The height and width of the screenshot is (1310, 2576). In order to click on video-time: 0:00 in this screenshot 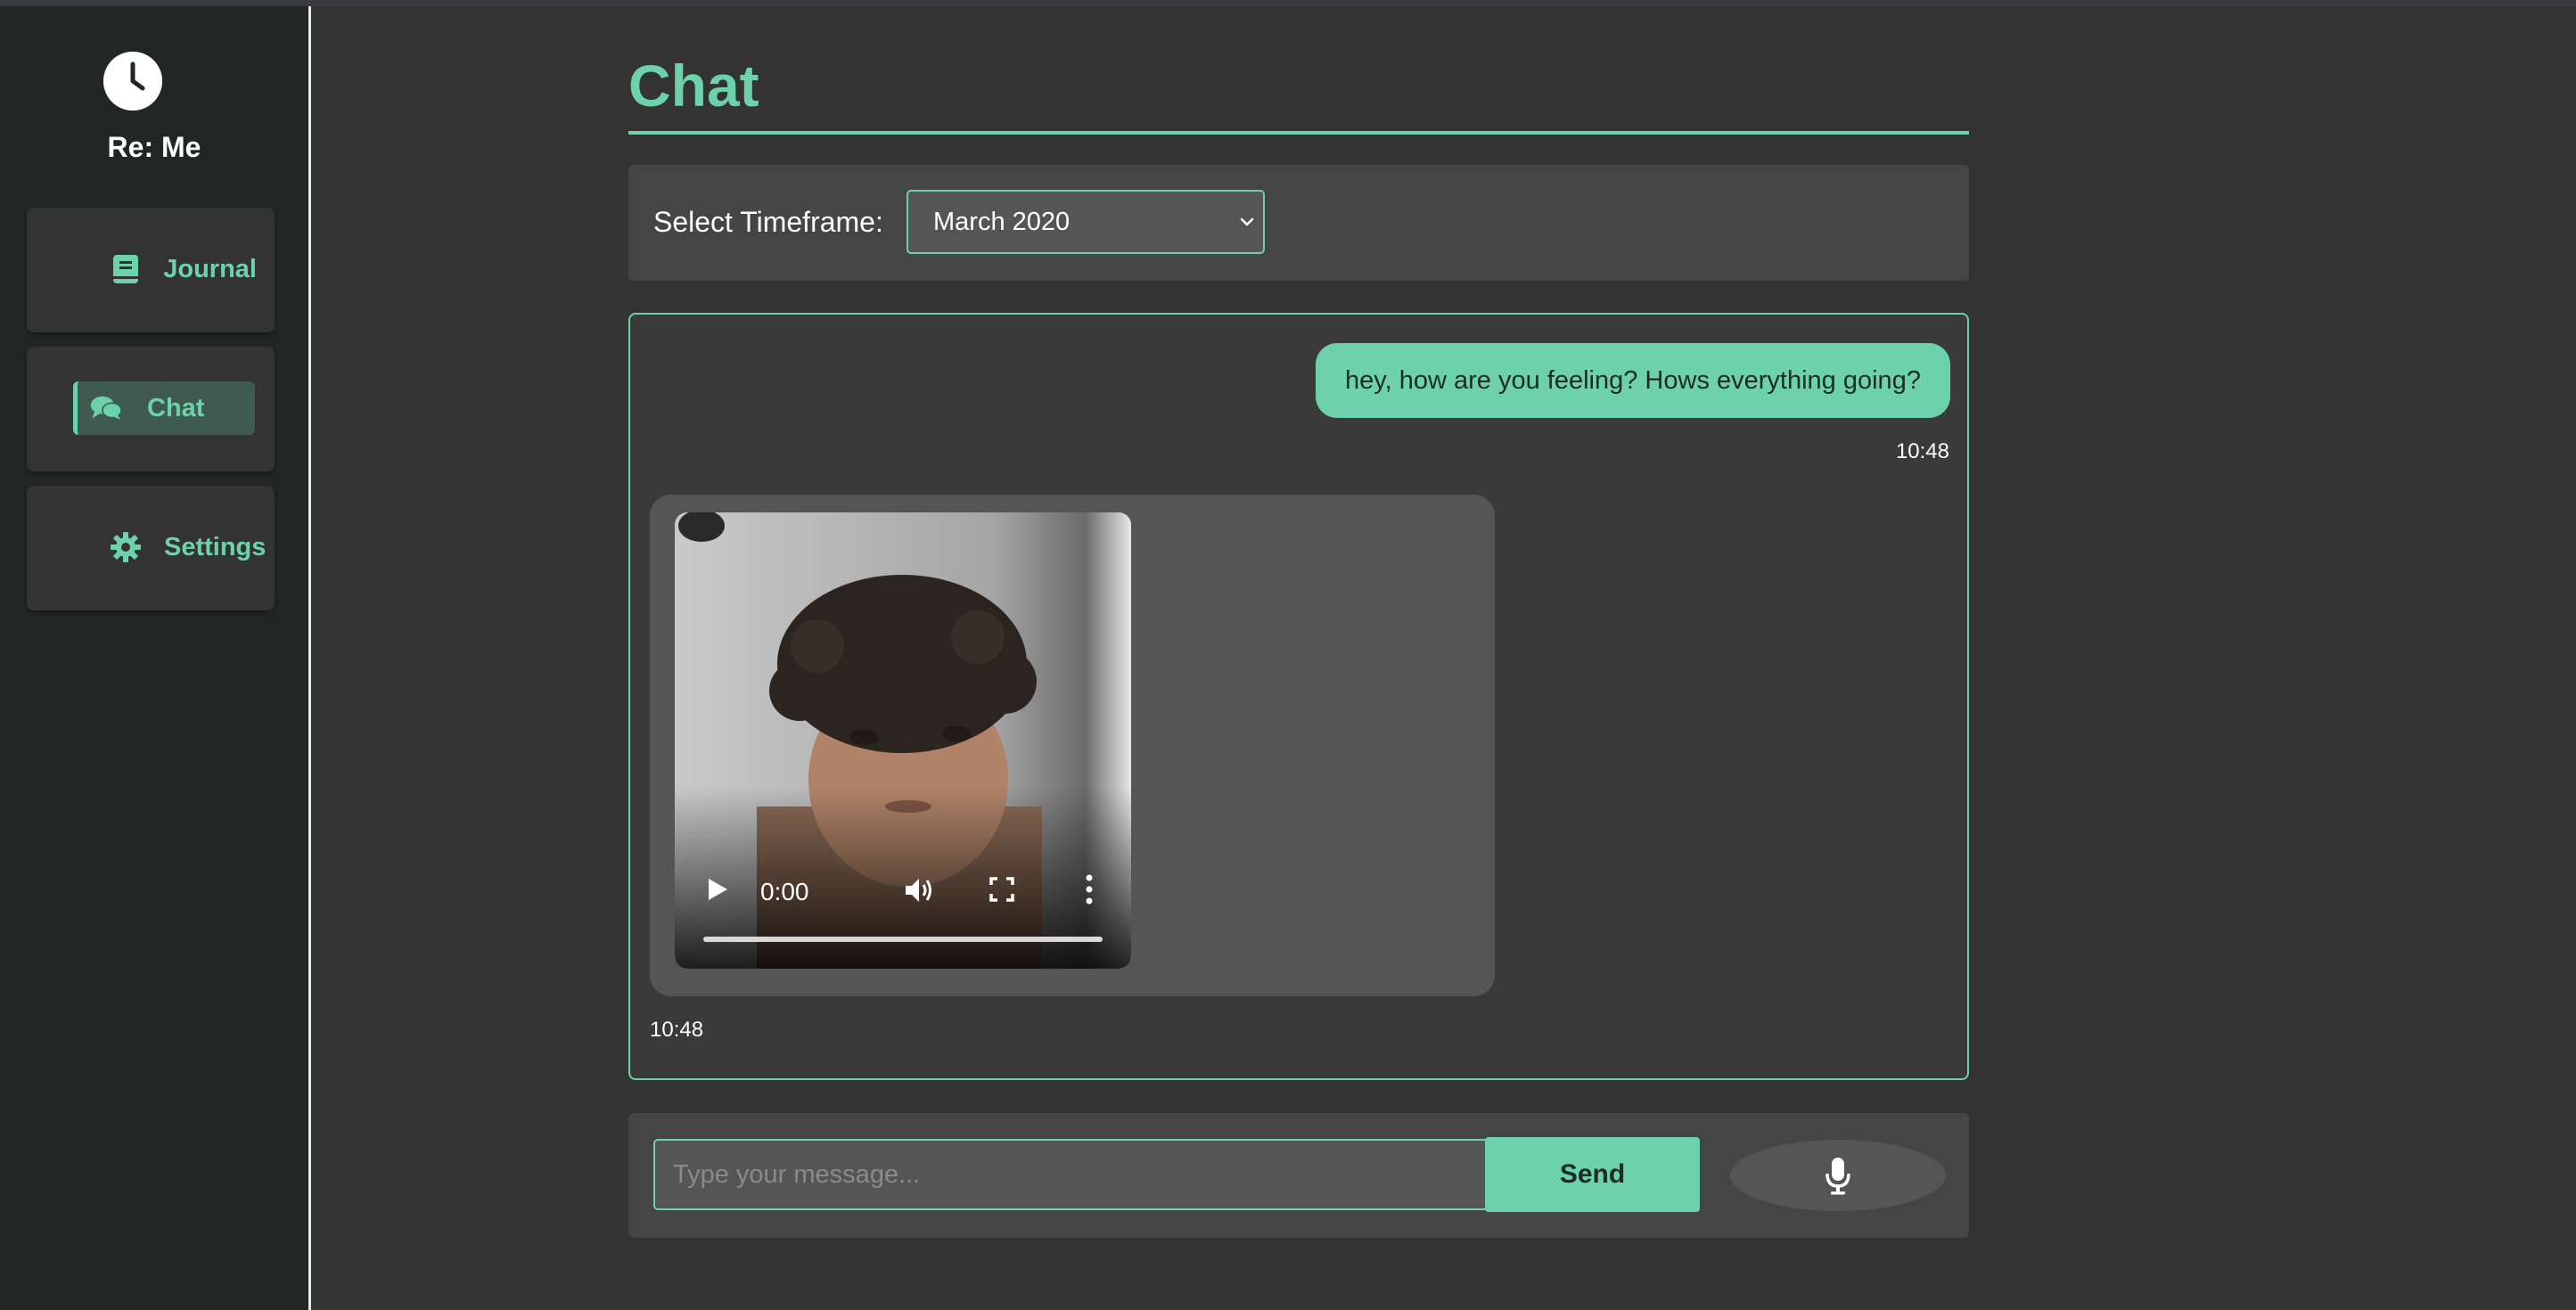, I will do `click(785, 891)`.